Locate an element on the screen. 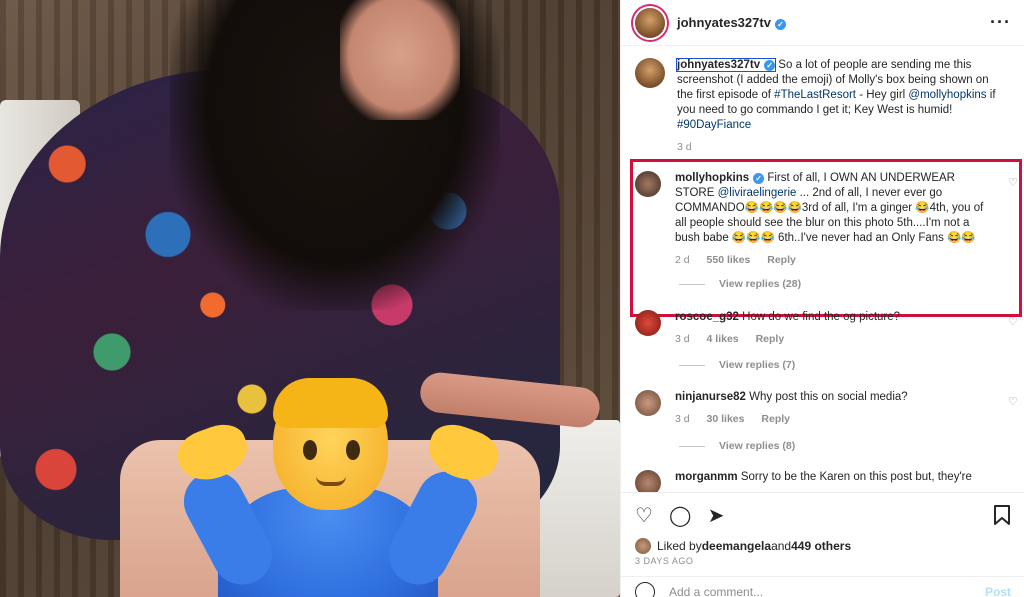  likes-summary: Liked by deemangela and 449 others is located at coordinates (743, 546).